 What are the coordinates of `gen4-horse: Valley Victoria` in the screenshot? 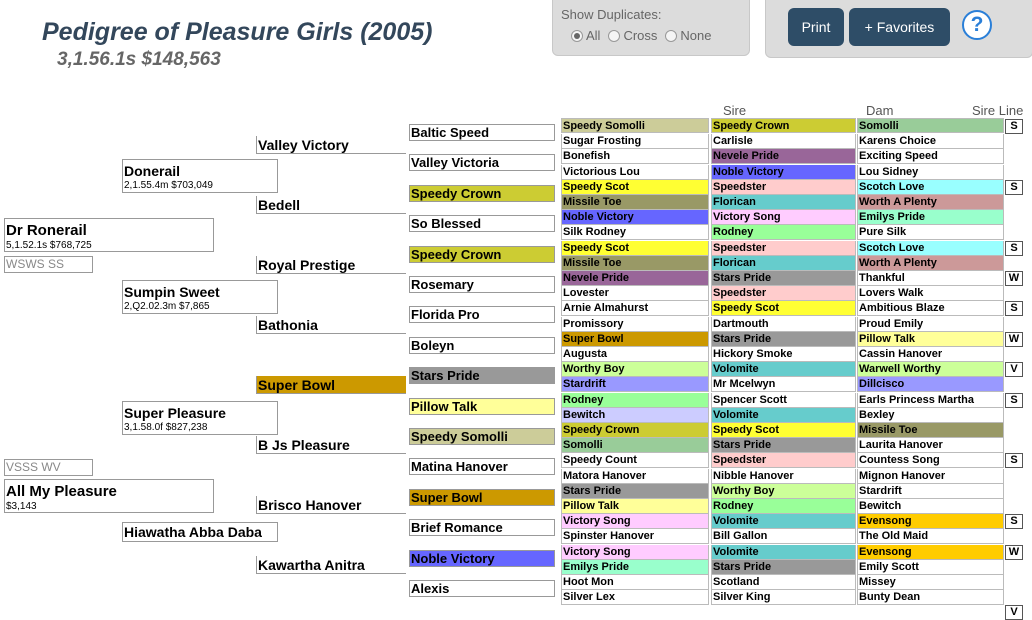 It's located at (482, 163).